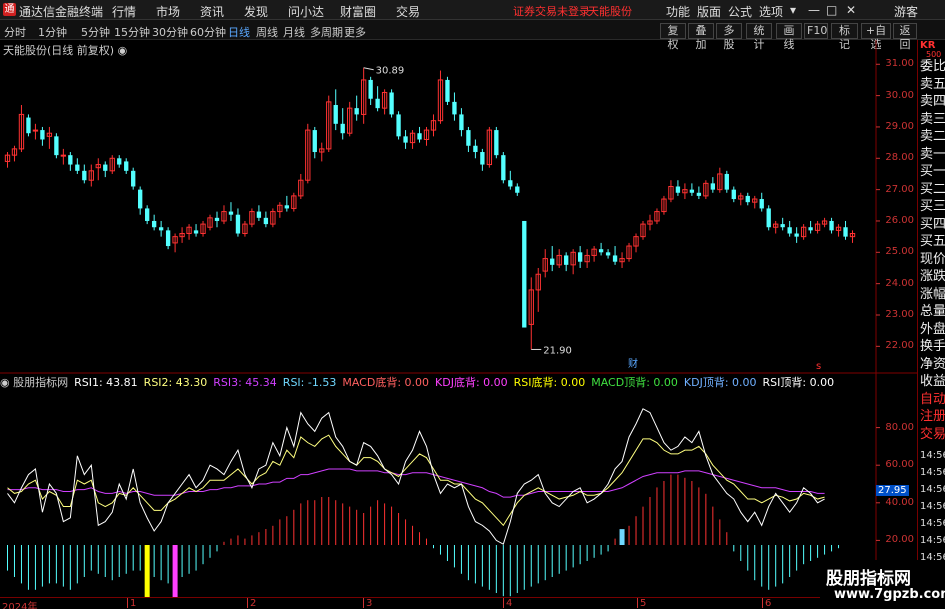 The image size is (945, 609). Describe the element at coordinates (878, 503) in the screenshot. I see `indicator-grid` at that location.